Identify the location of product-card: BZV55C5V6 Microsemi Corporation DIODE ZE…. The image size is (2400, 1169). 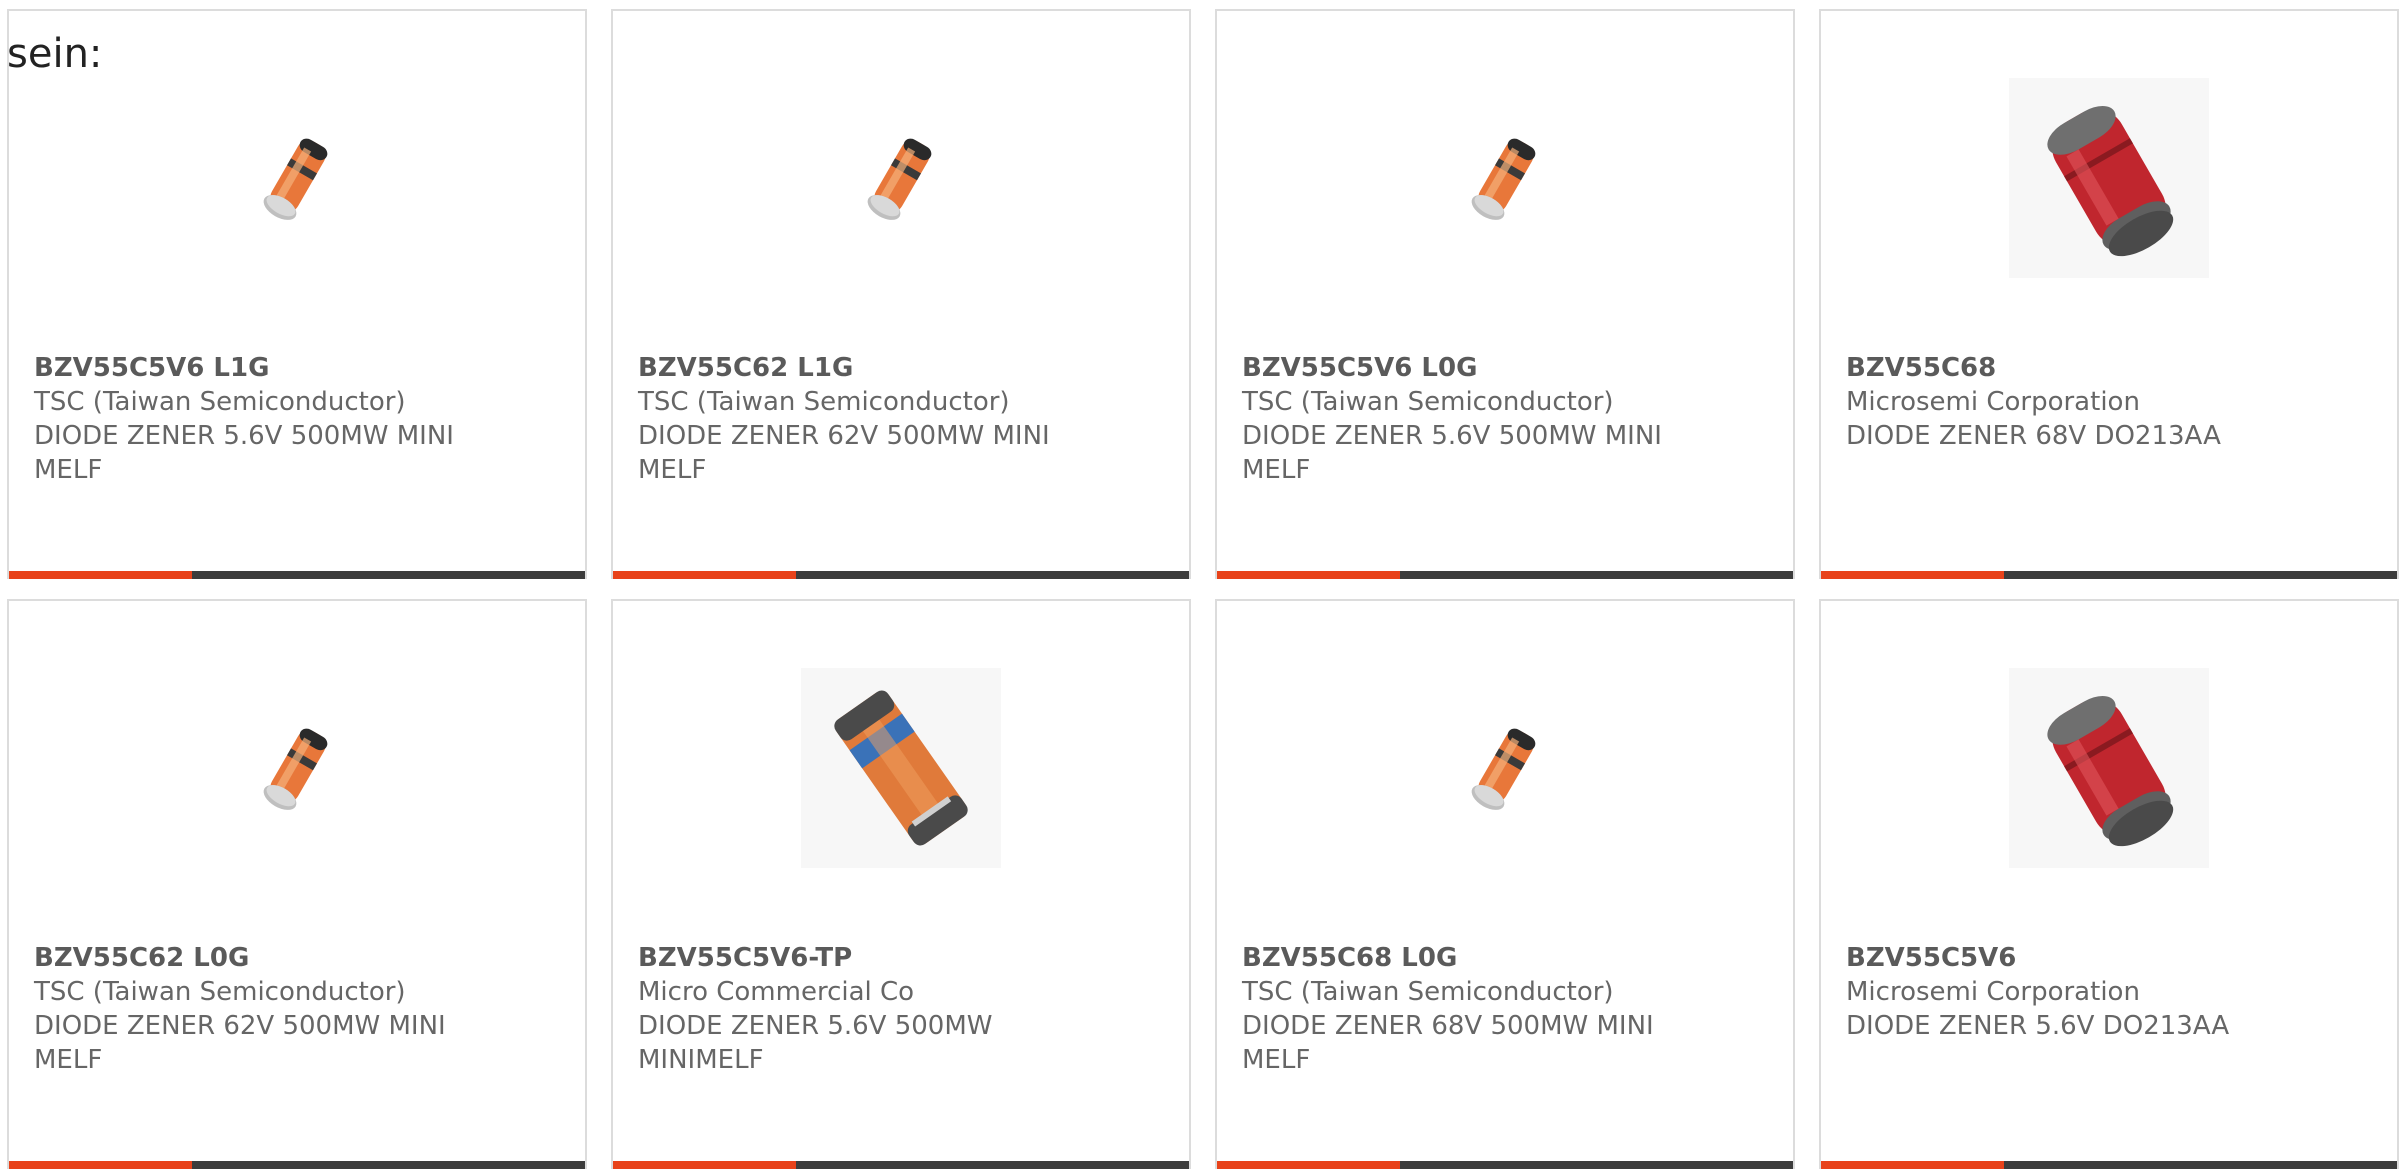
(2109, 884).